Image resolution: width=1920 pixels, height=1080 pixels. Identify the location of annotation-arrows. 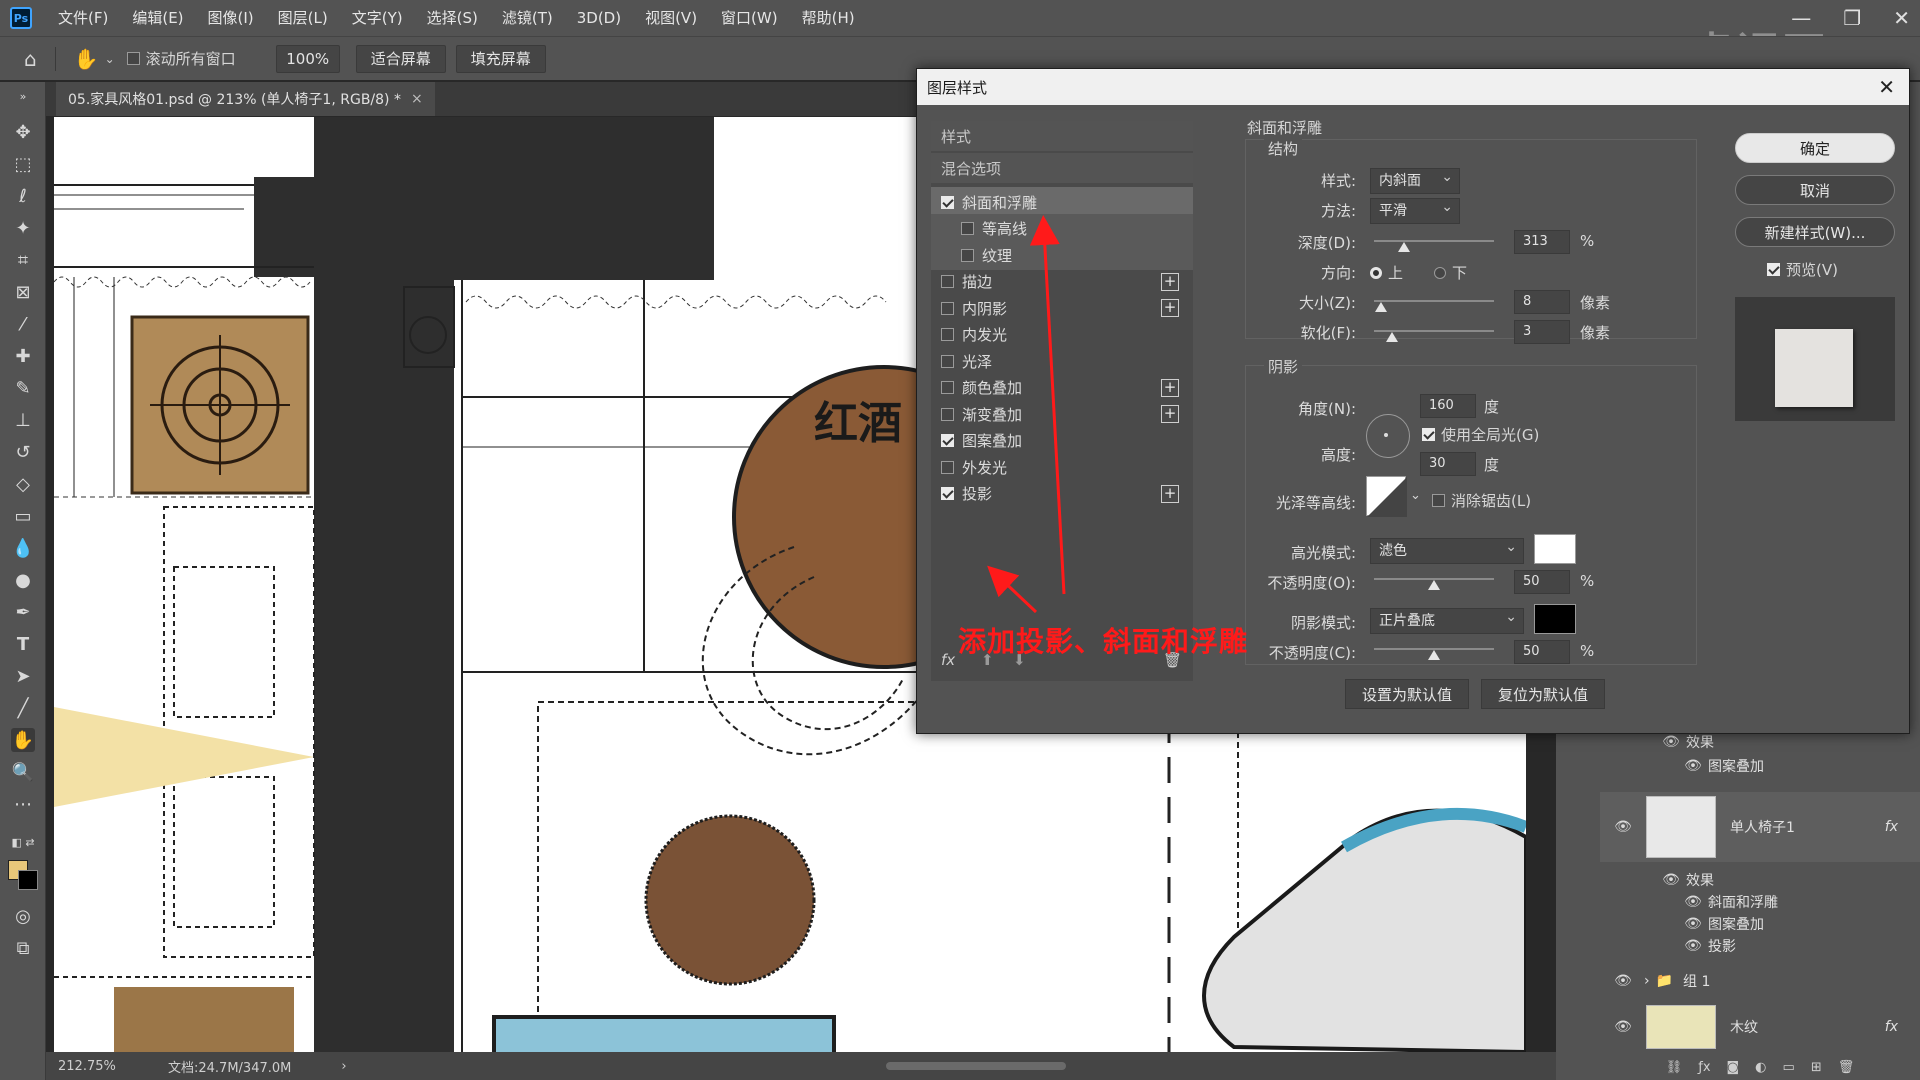
(1026, 414).